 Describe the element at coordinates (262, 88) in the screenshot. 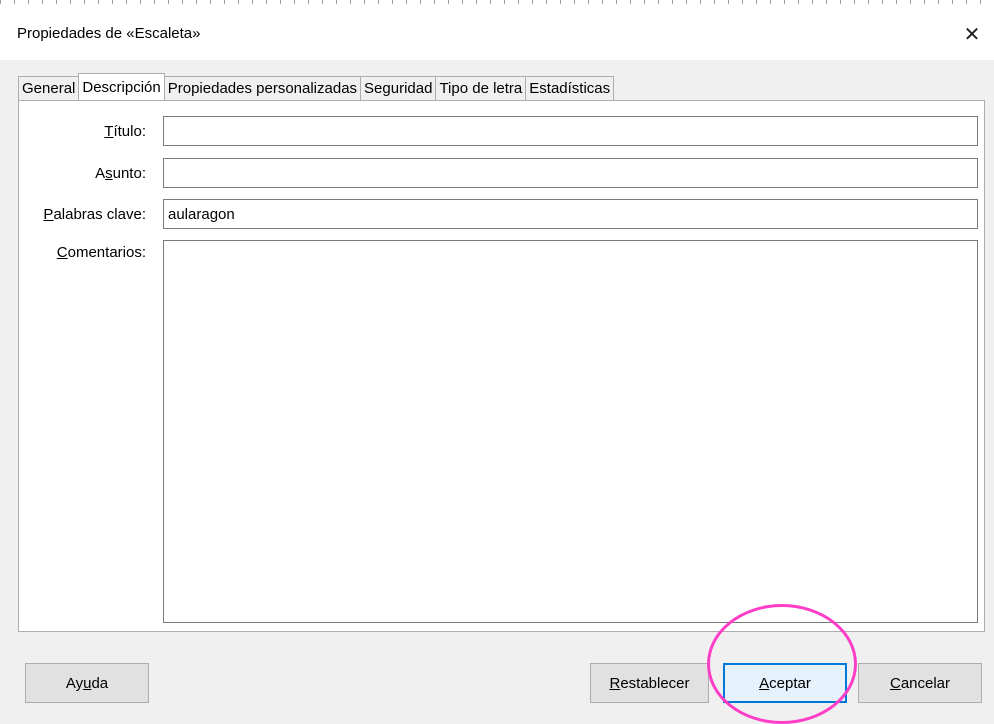

I see `tab-propiedades-personalizadas: Propiedades personalizadas` at that location.